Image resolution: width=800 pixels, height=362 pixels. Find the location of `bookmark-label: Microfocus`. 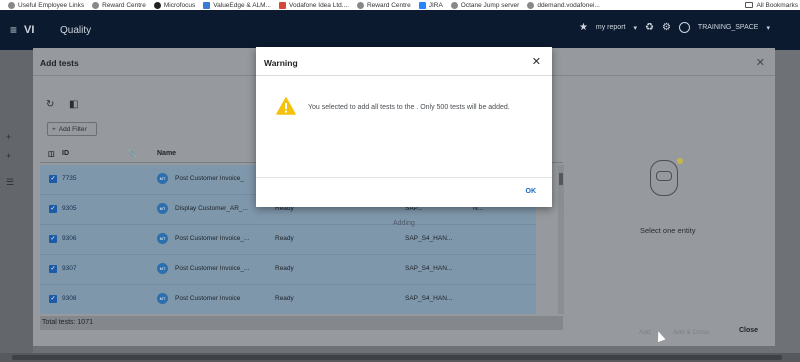

bookmark-label: Microfocus is located at coordinates (179, 5).